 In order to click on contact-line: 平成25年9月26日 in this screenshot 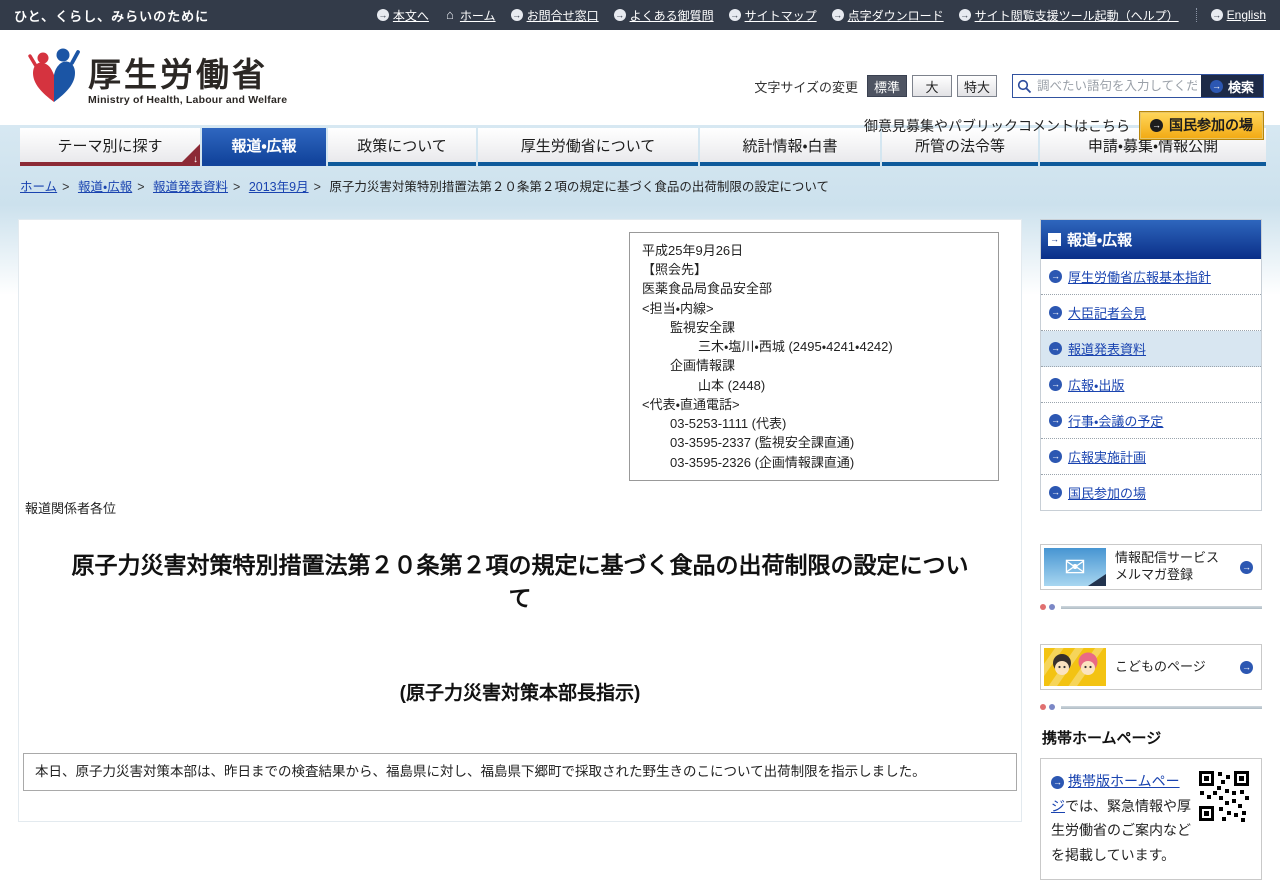, I will do `click(693, 250)`.